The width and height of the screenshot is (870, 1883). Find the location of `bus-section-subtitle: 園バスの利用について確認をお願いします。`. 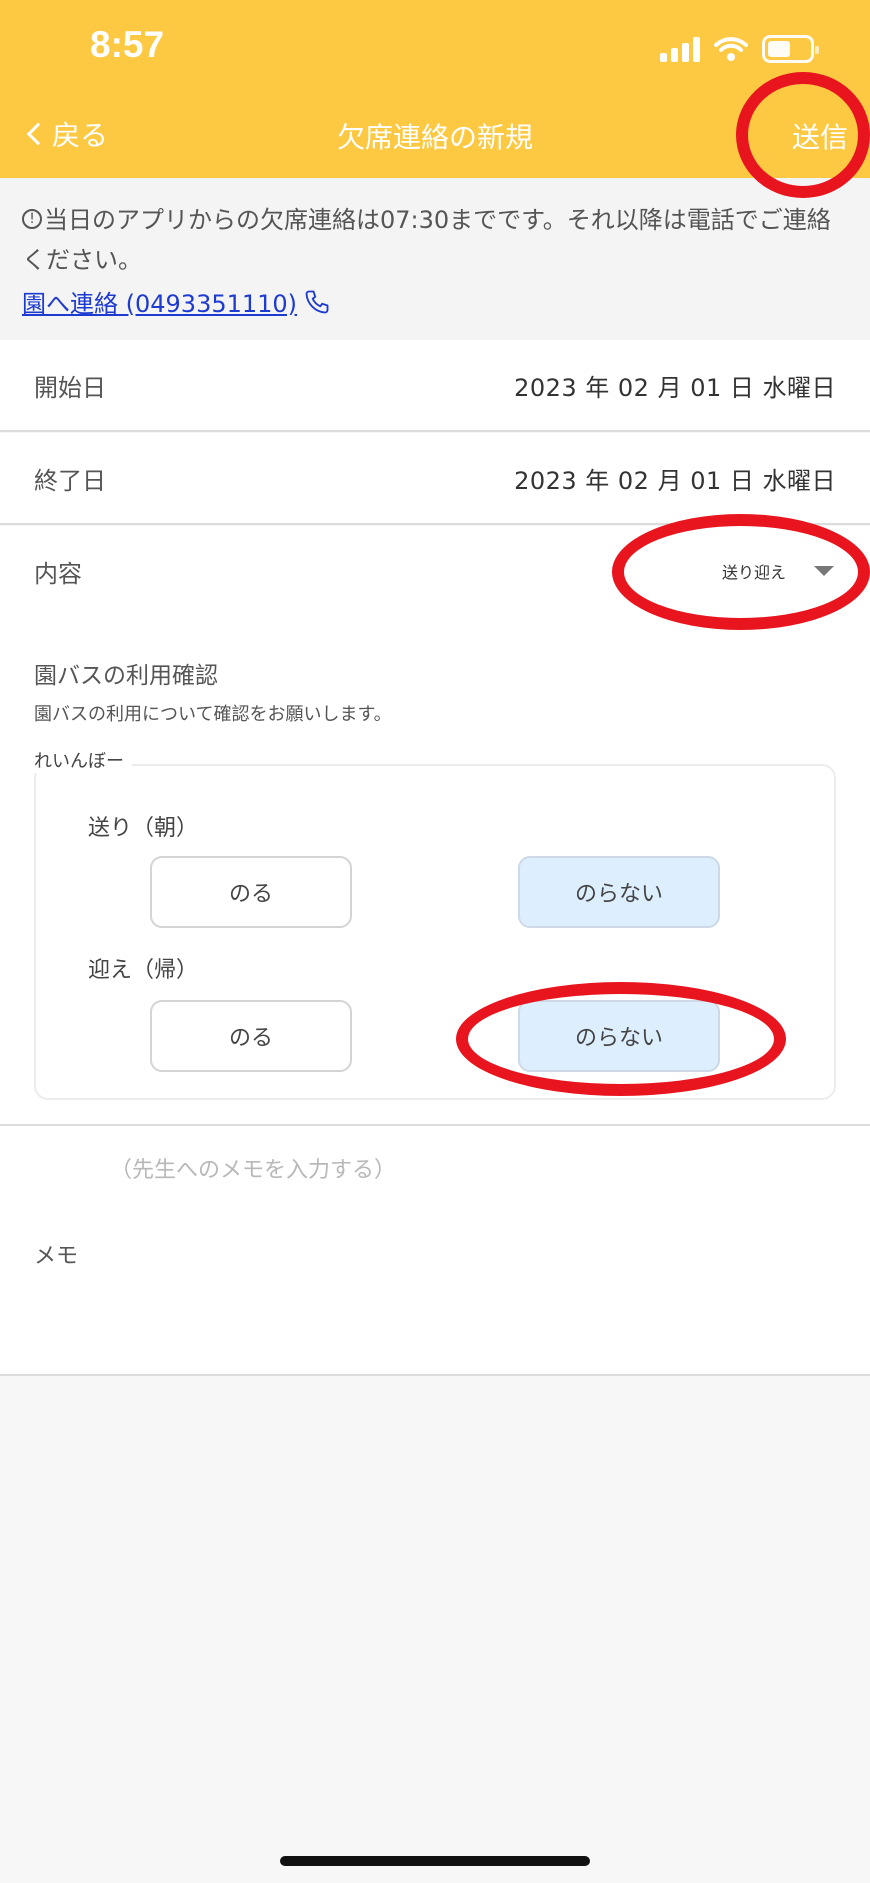

bus-section-subtitle: 園バスの利用について確認をお願いします。 is located at coordinates (213, 714).